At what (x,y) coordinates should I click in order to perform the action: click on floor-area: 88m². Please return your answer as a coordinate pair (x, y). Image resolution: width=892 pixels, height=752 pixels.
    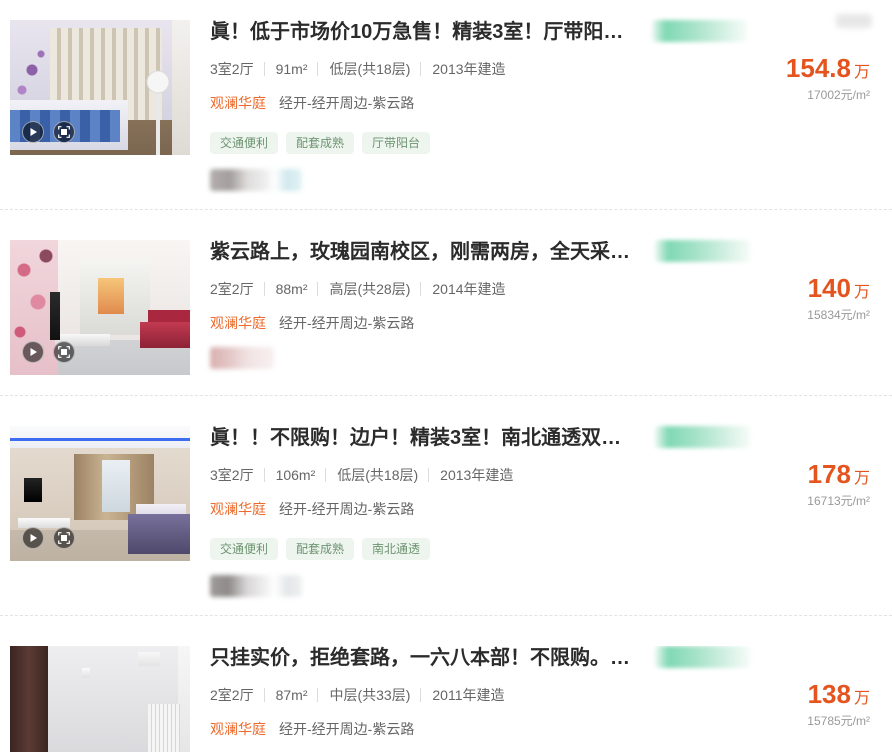
    Looking at the image, I should click on (285, 289).